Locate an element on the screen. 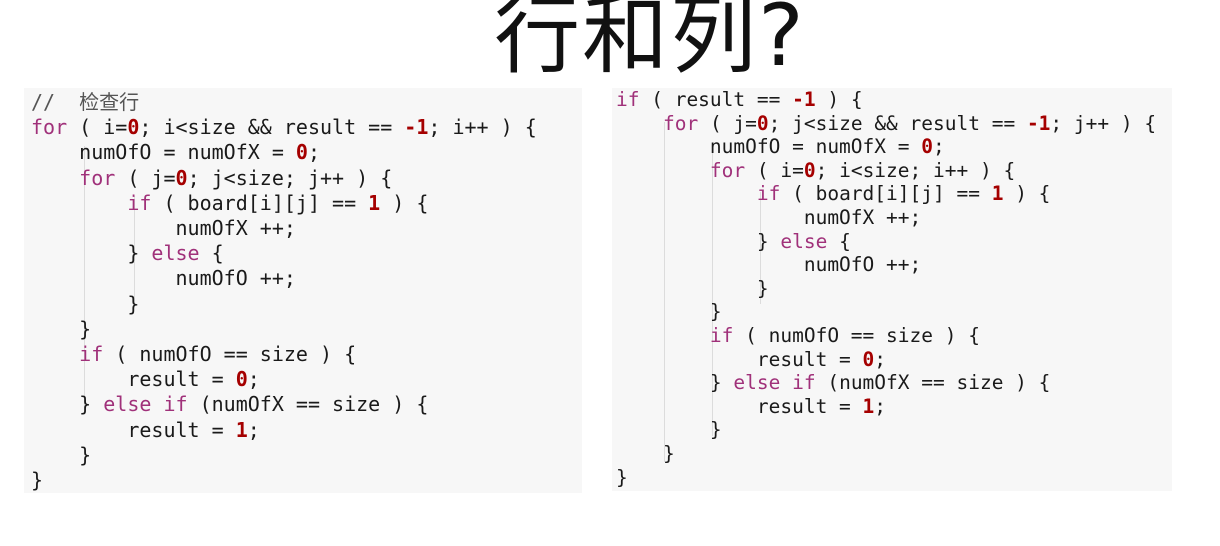 The height and width of the screenshot is (546, 1220). code-token: ; j++ ) { is located at coordinates (1103, 123).